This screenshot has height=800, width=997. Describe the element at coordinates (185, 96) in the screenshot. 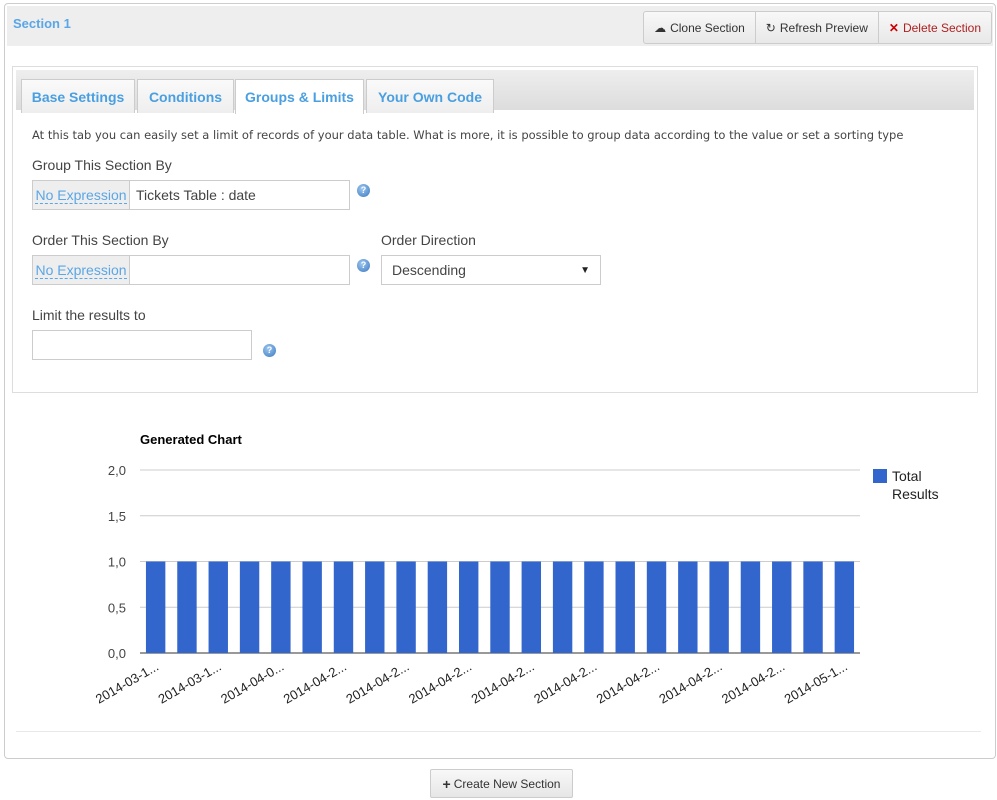

I see `tab-conditions: Conditions` at that location.